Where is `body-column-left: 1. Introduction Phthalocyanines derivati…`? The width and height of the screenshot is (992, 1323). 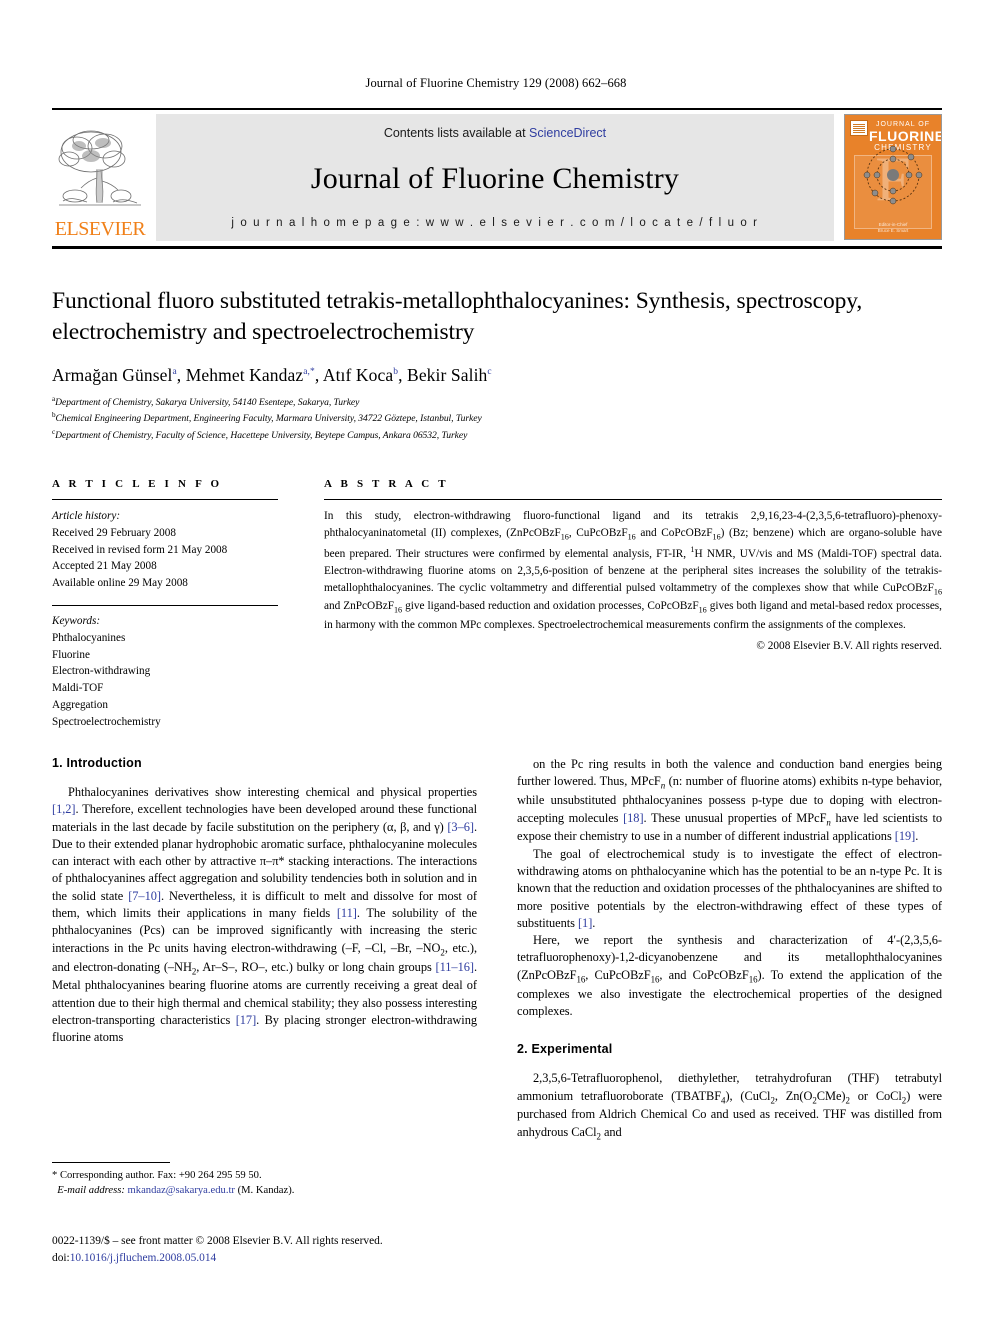 body-column-left: 1. Introduction Phthalocyanines derivati… is located at coordinates (264, 949).